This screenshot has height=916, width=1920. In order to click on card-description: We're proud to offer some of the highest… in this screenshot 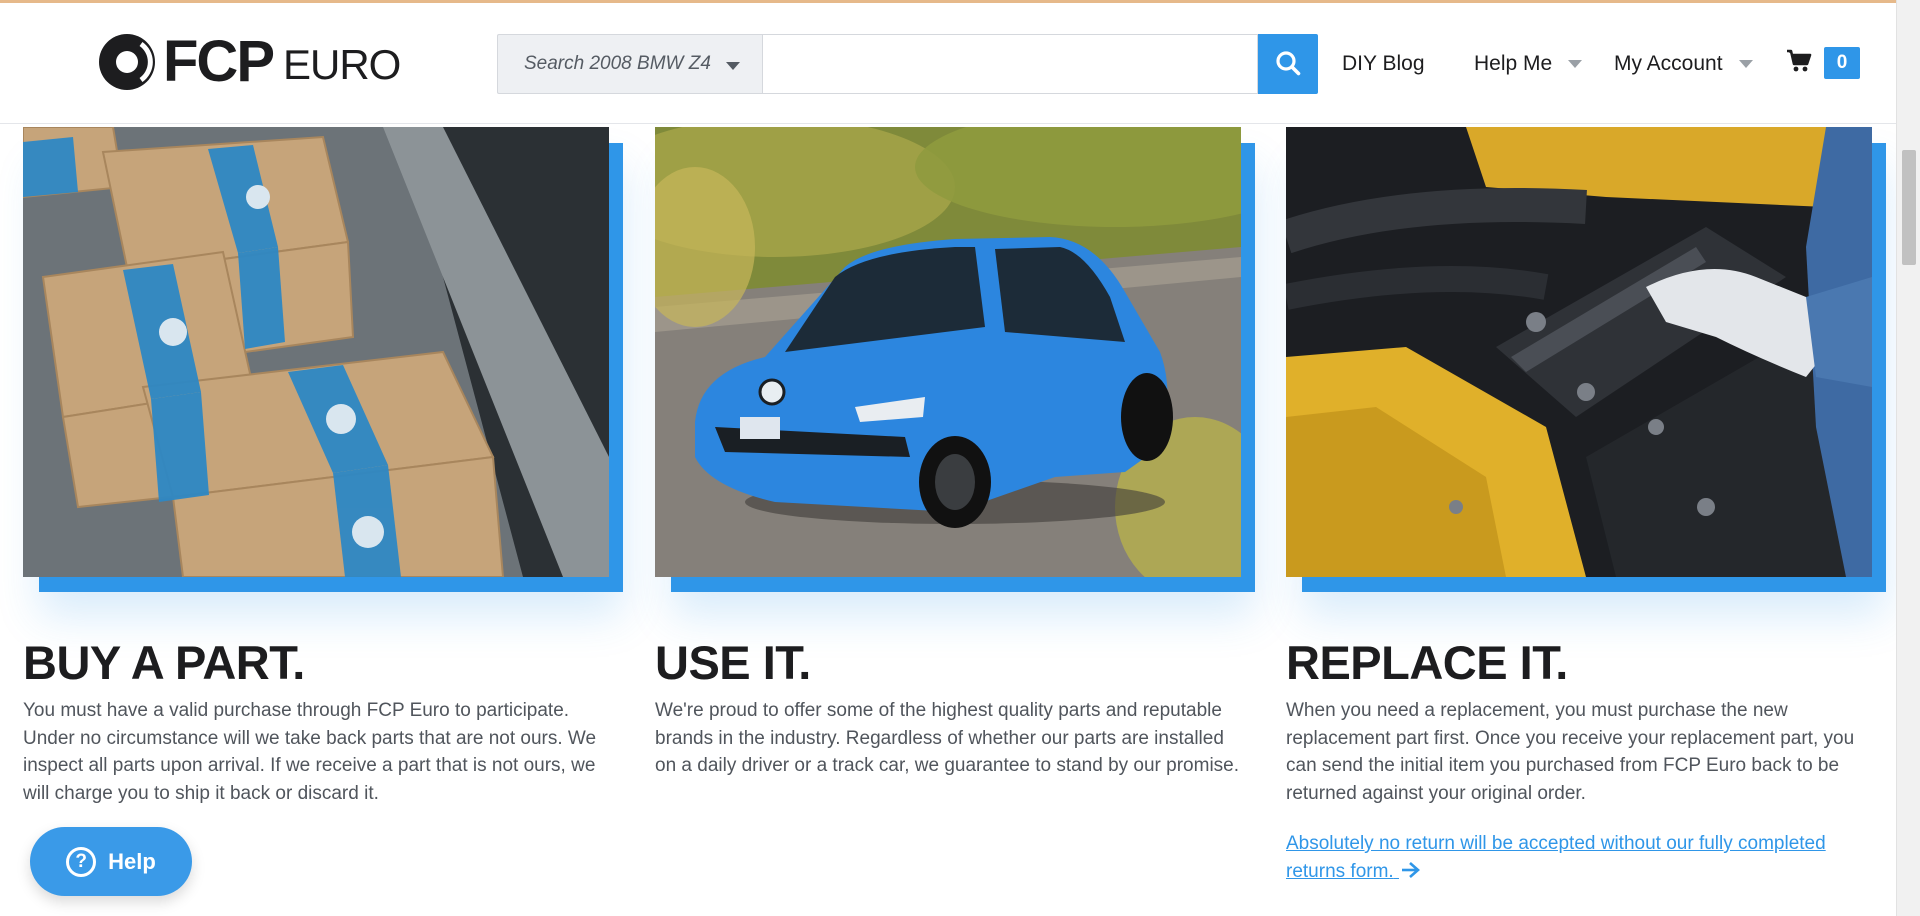, I will do `click(947, 738)`.